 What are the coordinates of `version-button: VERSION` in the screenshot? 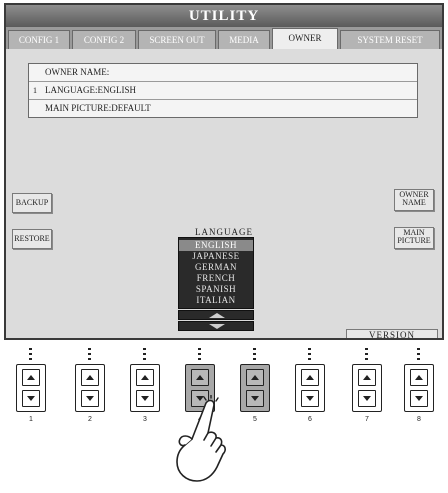 It's located at (392, 333).